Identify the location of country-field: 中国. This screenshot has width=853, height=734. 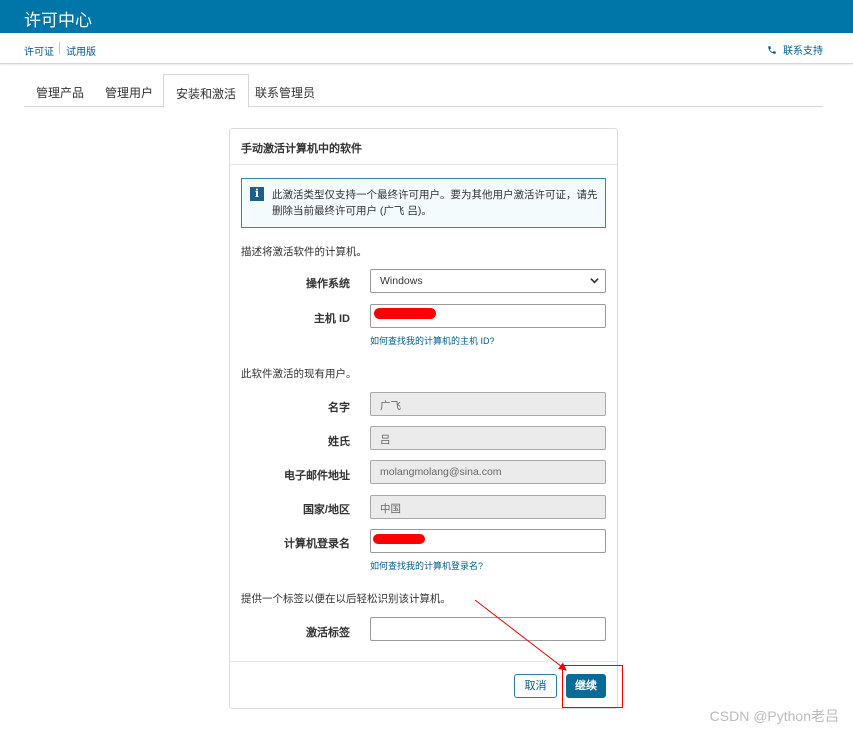
(488, 507).